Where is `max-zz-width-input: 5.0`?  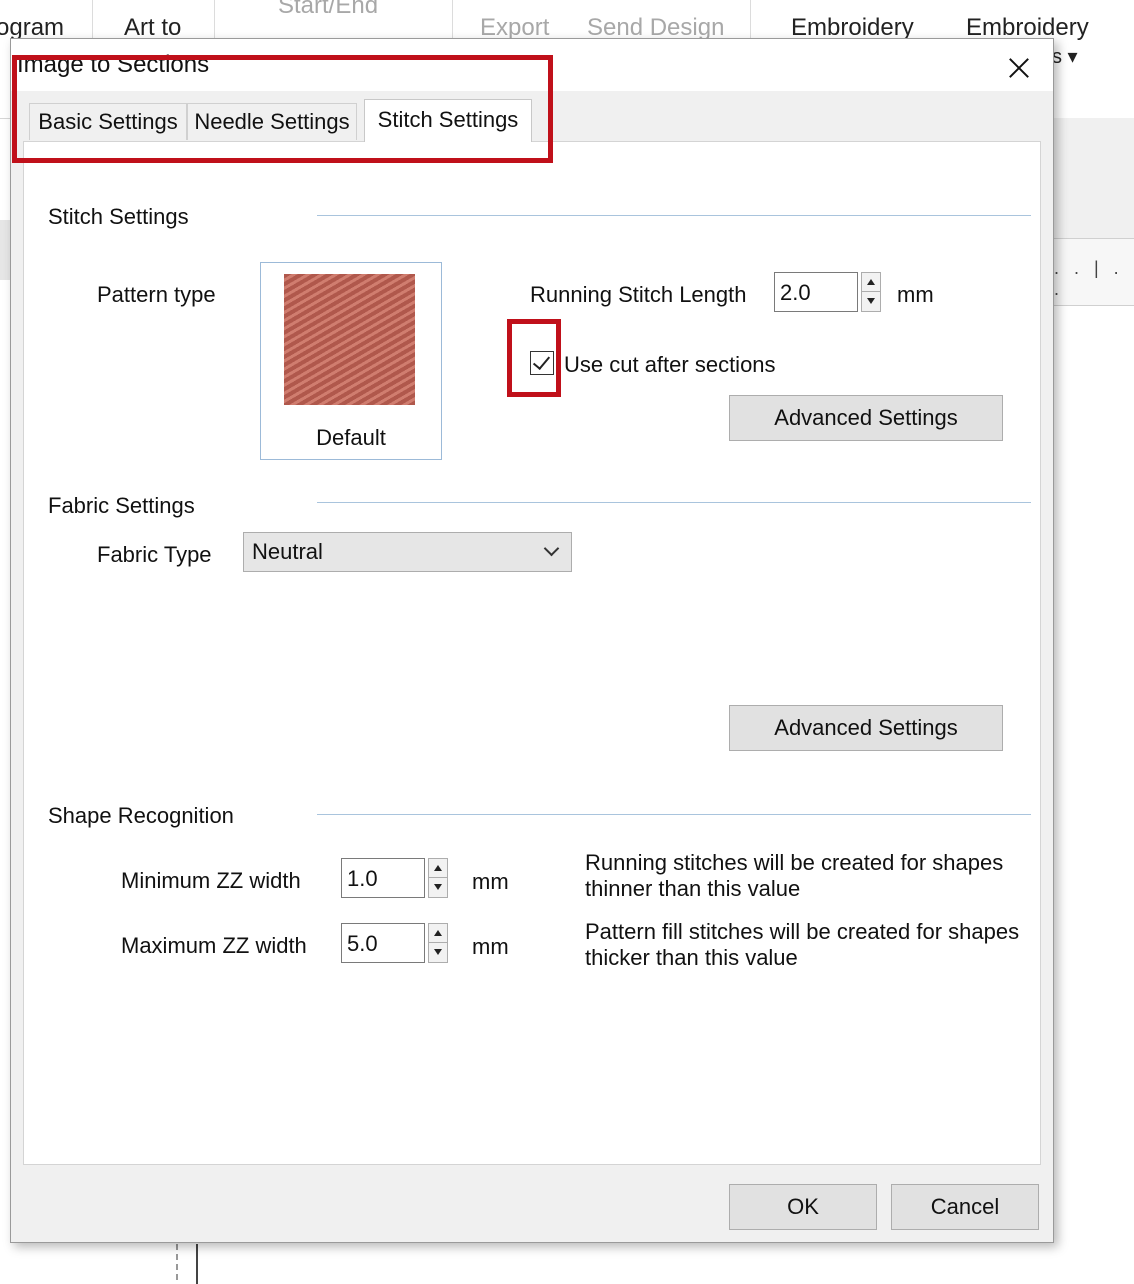 max-zz-width-input: 5.0 is located at coordinates (383, 943).